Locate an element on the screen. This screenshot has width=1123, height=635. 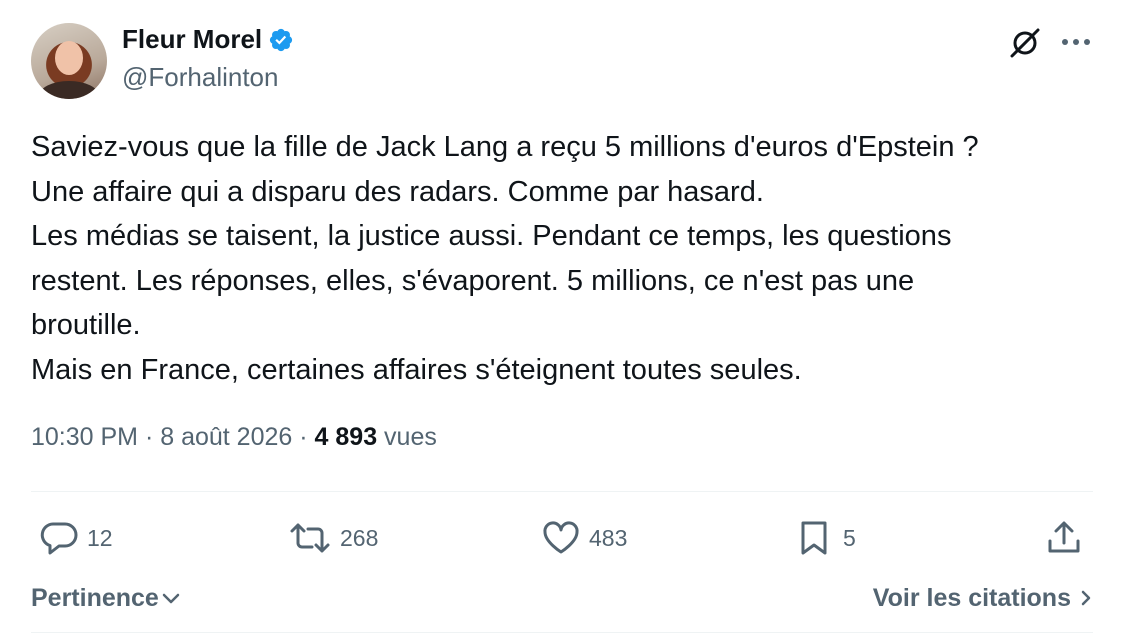
more-options-button is located at coordinates (1076, 42).